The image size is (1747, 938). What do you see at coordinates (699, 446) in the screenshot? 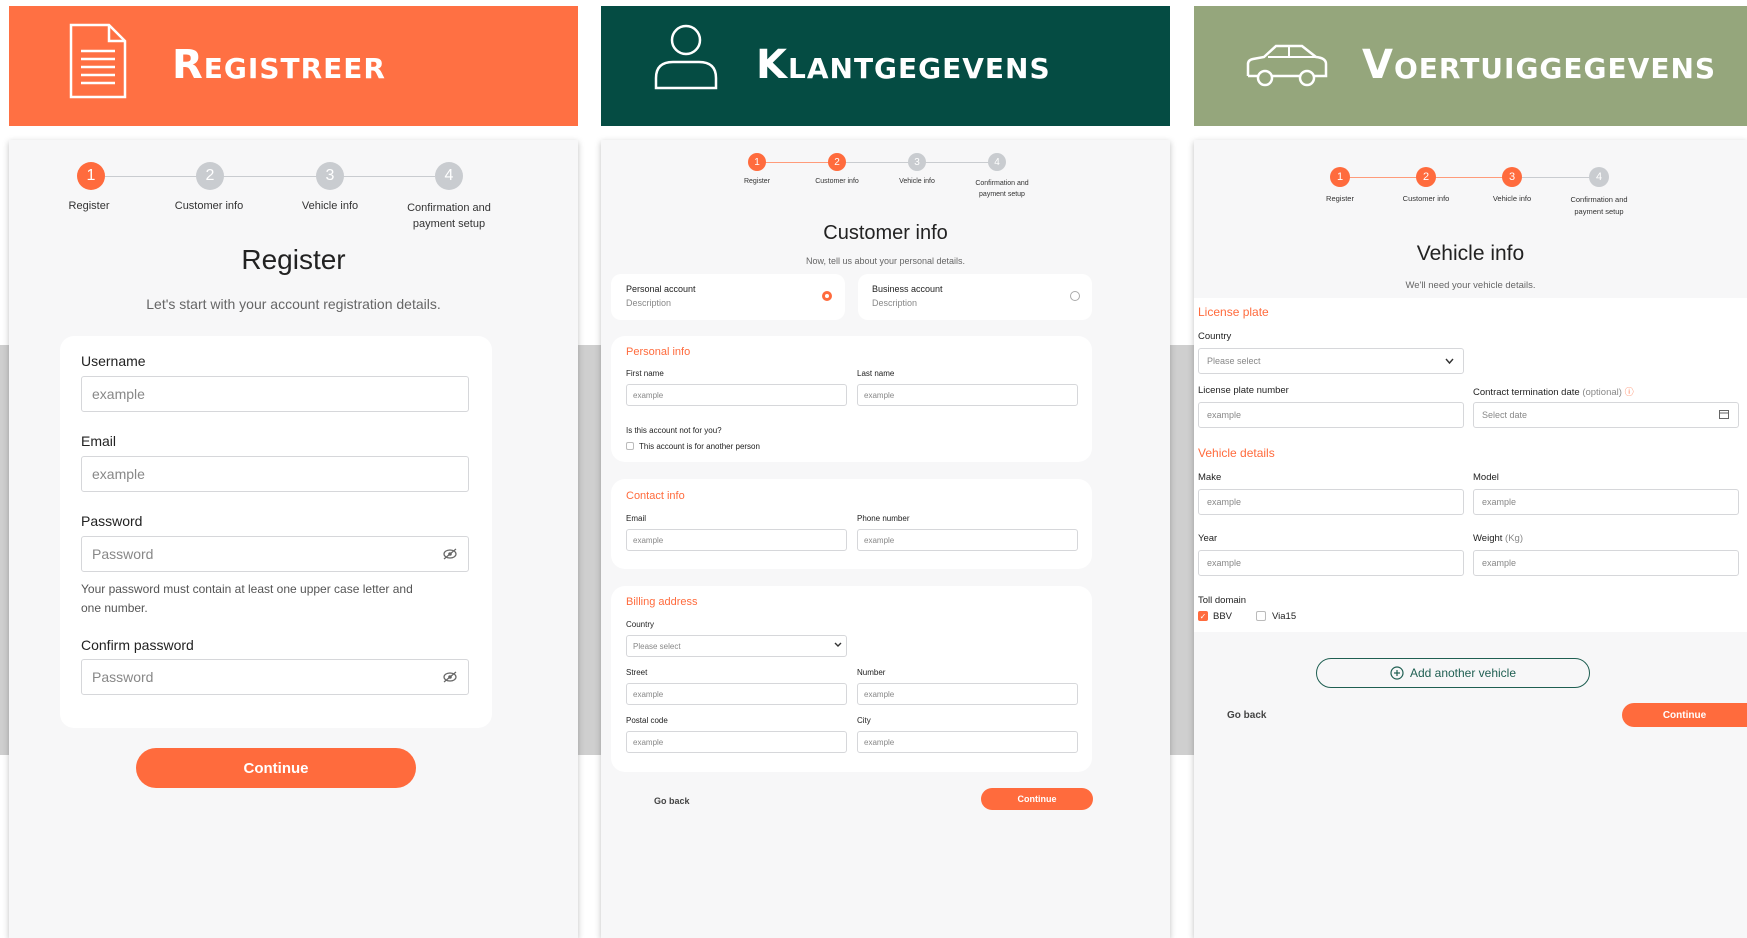
I see `another-person-label: This account is for another person` at bounding box center [699, 446].